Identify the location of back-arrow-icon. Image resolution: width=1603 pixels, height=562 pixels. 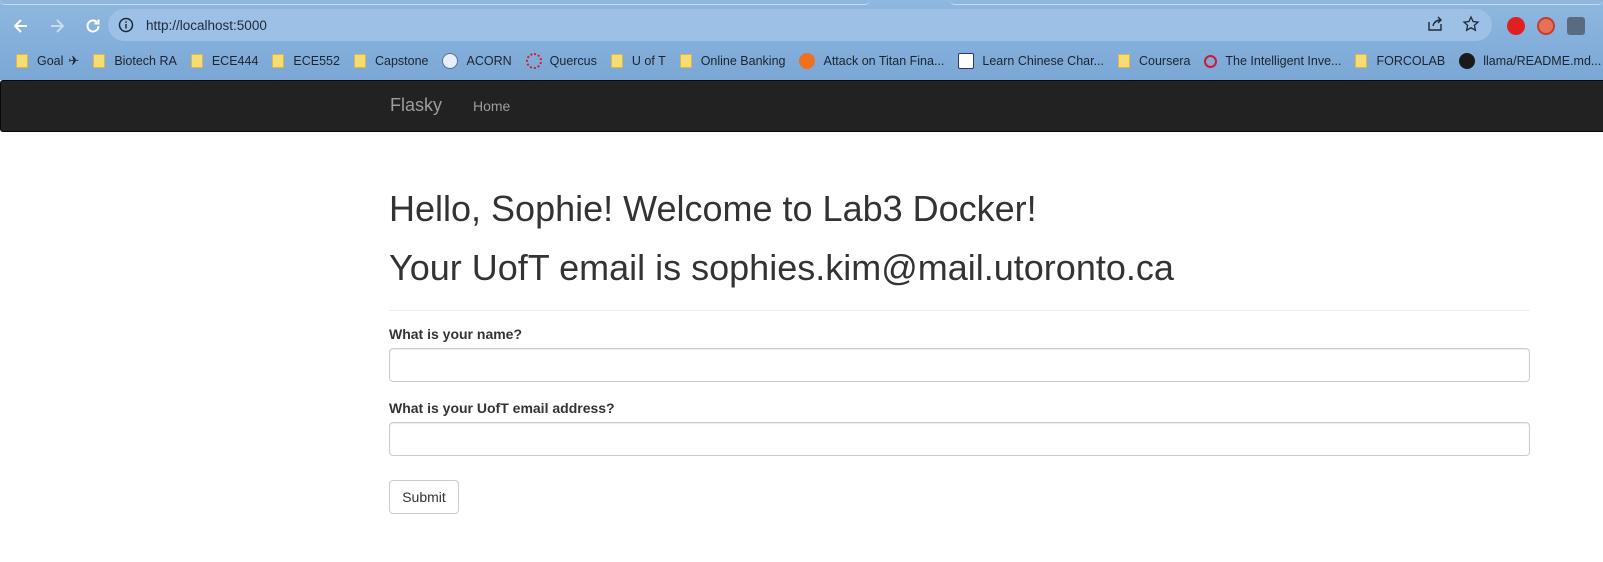
(20, 26).